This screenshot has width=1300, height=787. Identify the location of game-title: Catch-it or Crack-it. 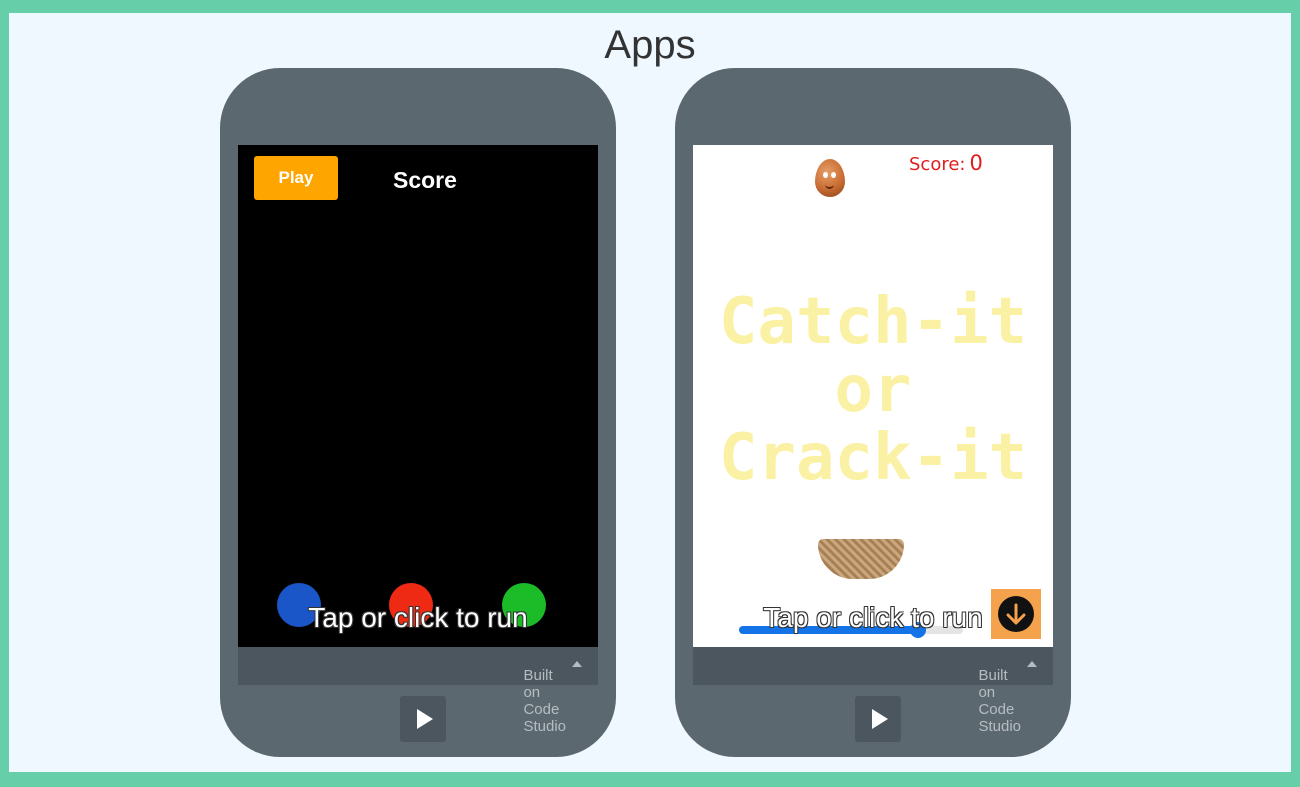
(873, 390).